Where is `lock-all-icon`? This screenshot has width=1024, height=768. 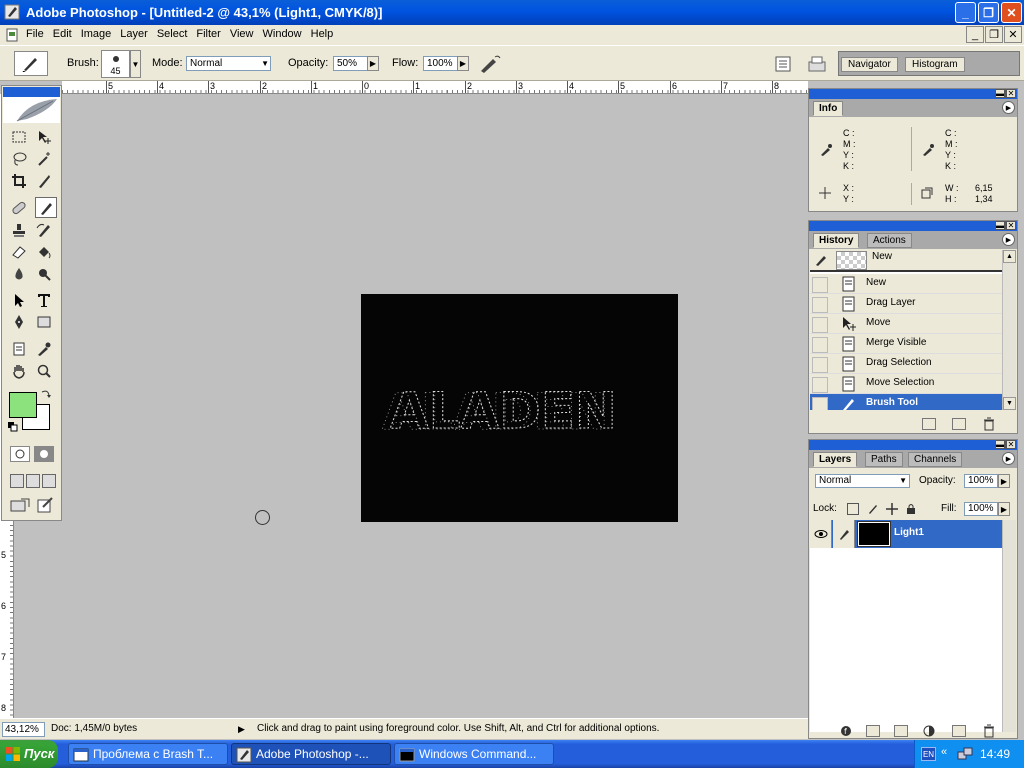 lock-all-icon is located at coordinates (911, 509).